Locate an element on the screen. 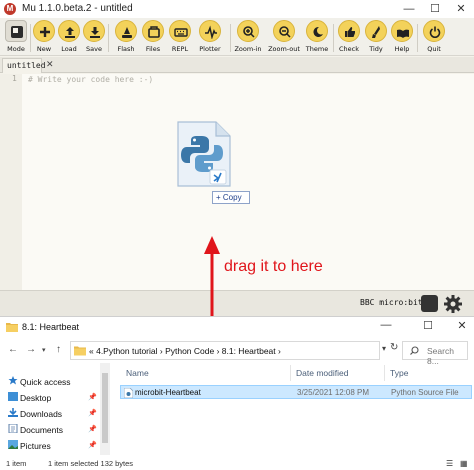 This screenshot has width=474, height=470. explorer-title: 8.1: Heartbeat is located at coordinates (51, 327).